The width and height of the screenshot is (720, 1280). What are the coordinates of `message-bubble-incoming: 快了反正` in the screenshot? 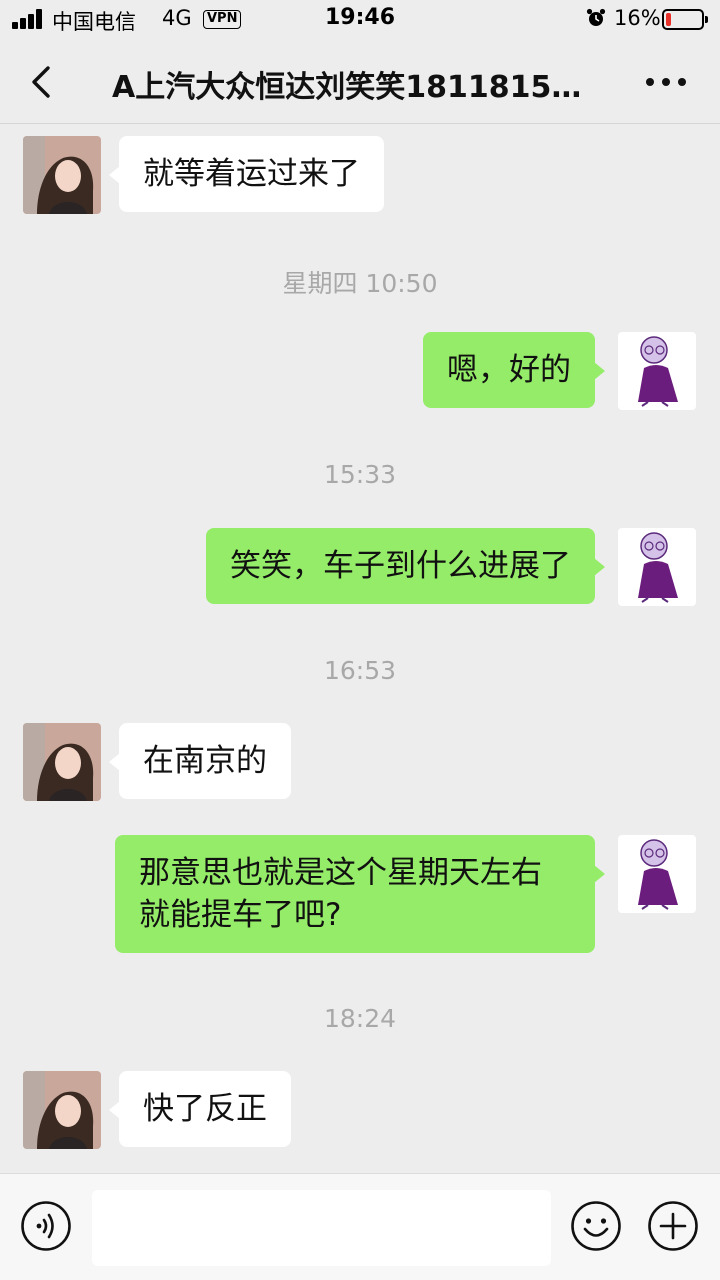 It's located at (200, 1109).